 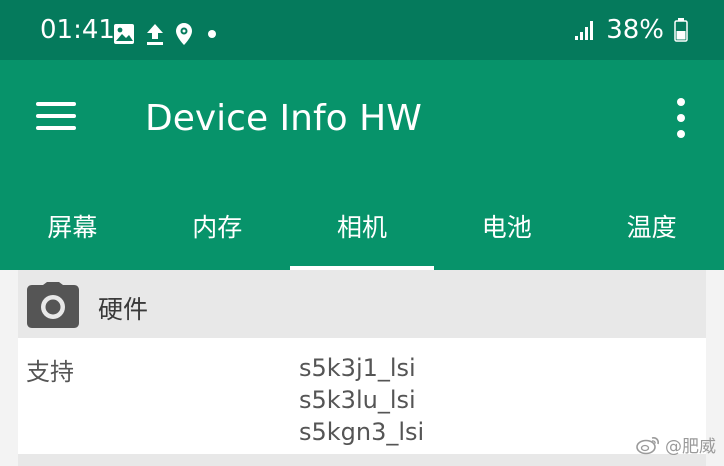 I want to click on section-header: 硬件, so click(x=362, y=304).